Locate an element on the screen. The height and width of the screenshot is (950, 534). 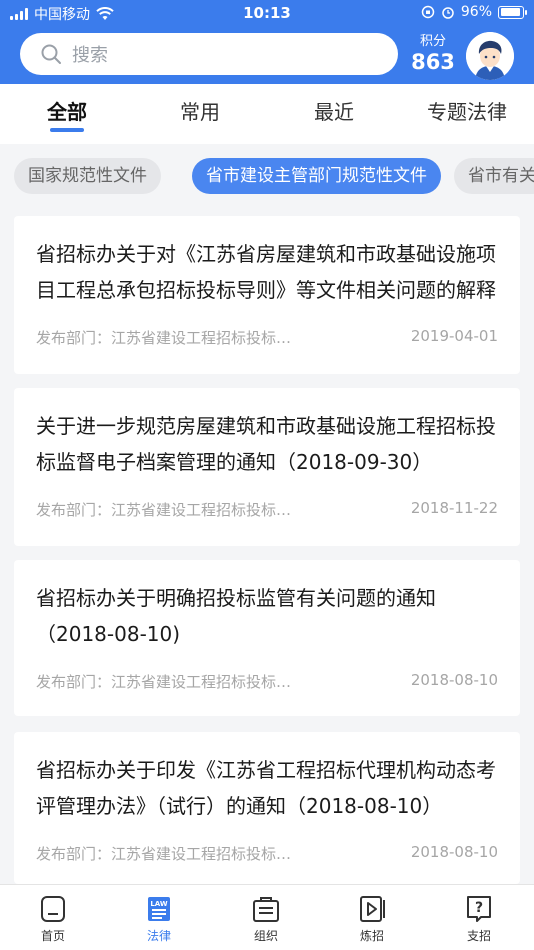
status-bar: 中国移动 10:13 96% is located at coordinates (267, 13).